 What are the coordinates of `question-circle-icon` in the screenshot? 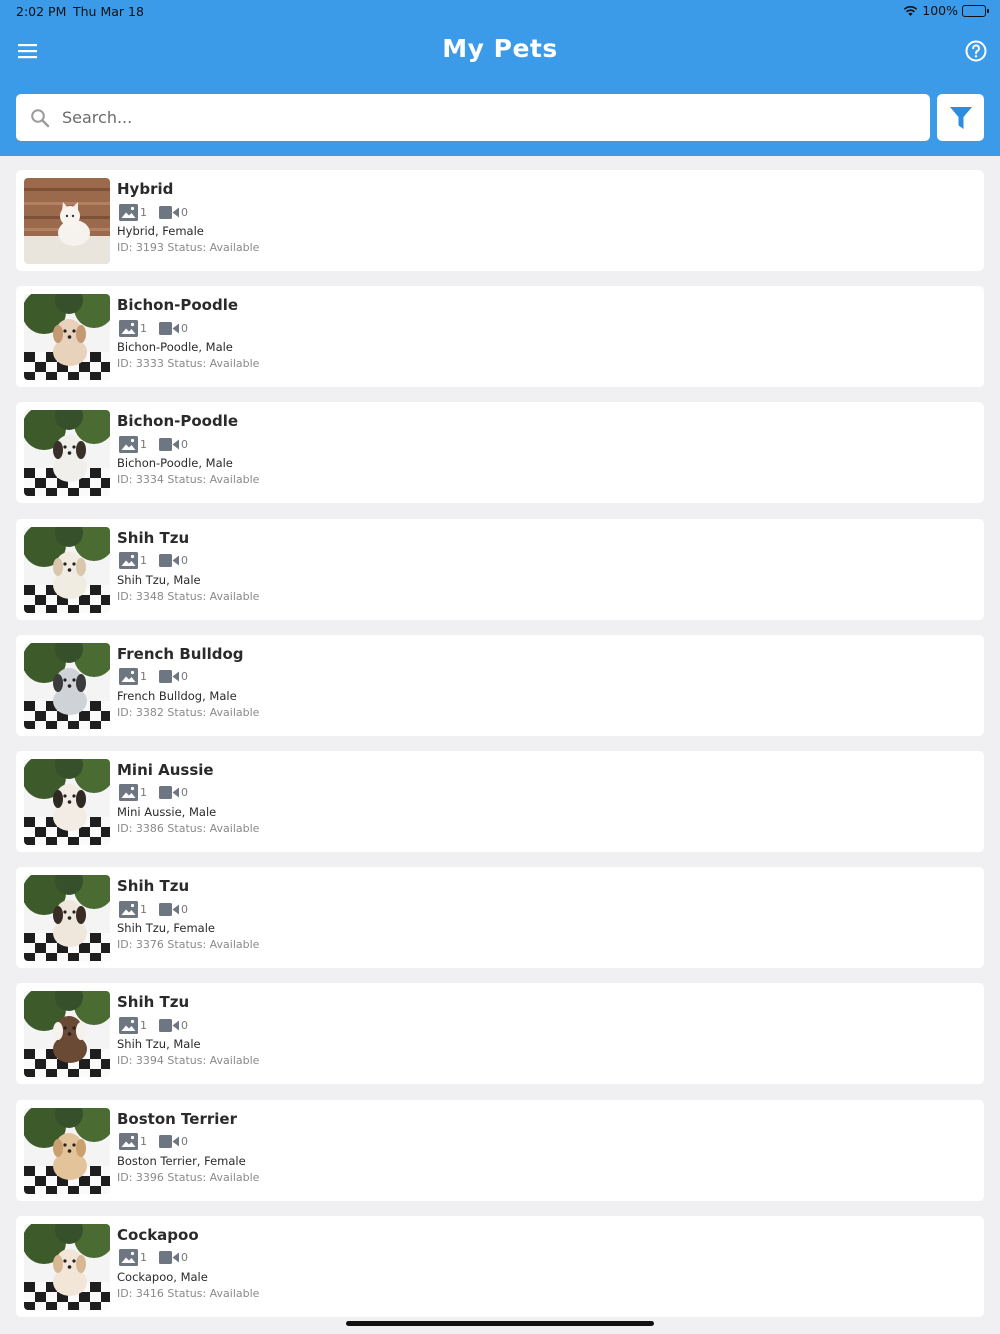 It's located at (976, 51).